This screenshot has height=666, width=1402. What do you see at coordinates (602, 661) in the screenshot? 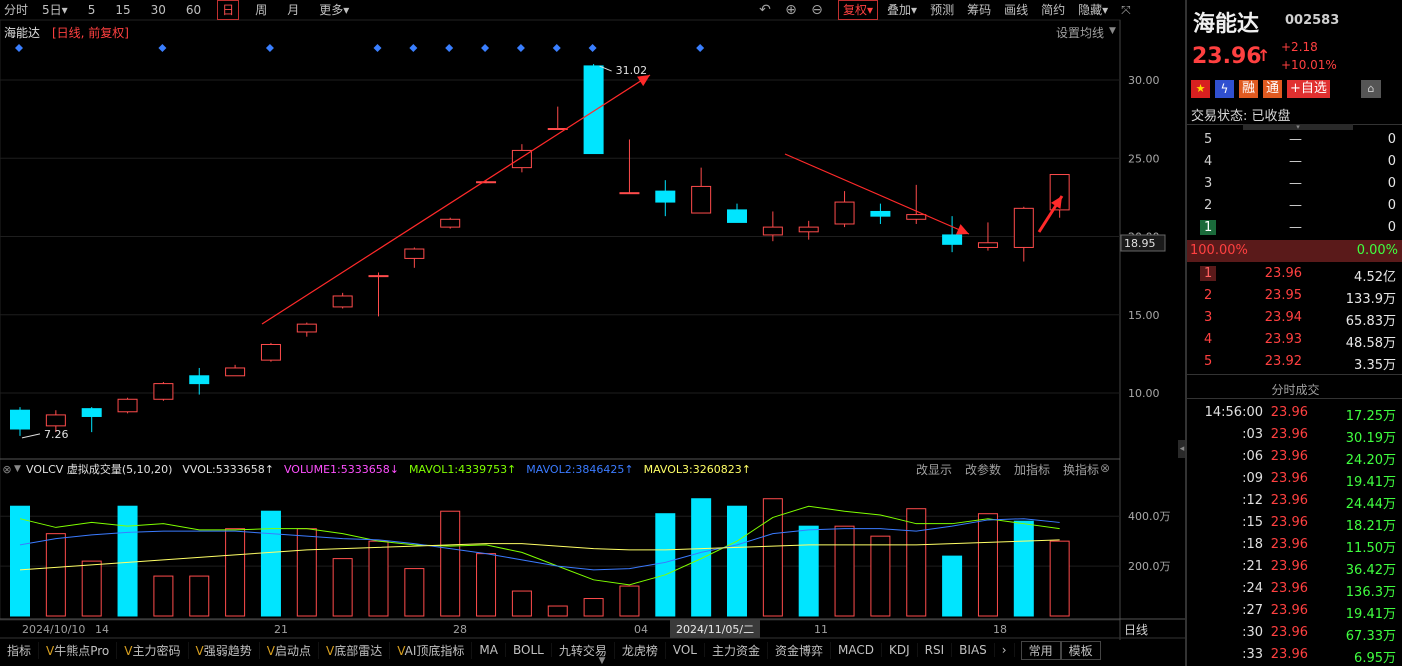
I see `scroll-handle-icon: ▼` at bounding box center [602, 661].